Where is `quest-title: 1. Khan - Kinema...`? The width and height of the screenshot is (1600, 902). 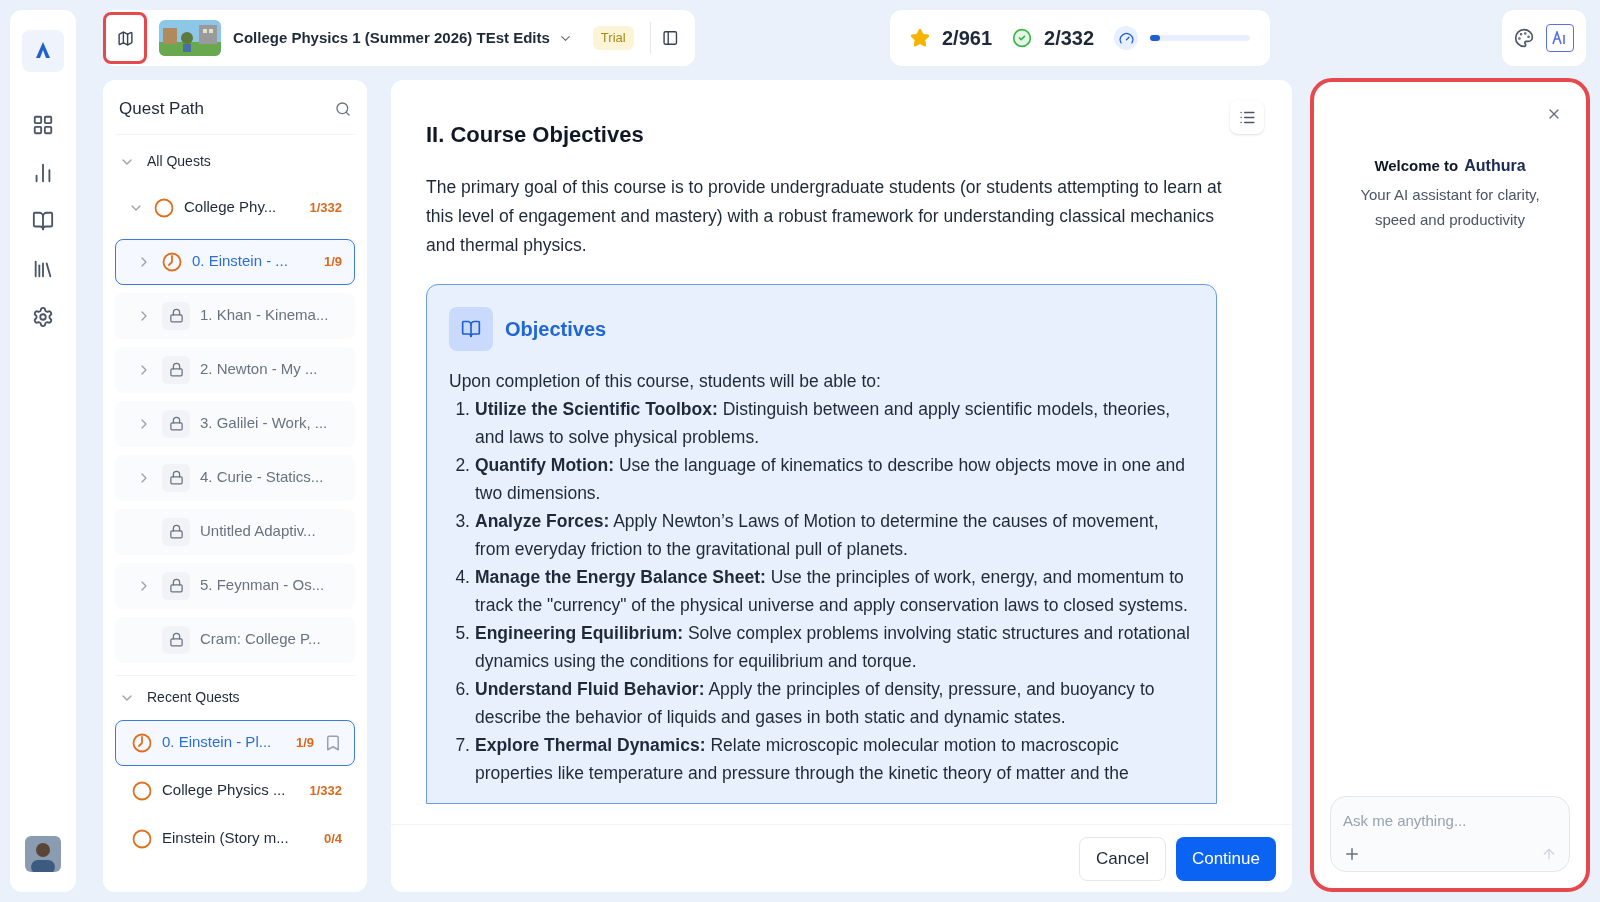 quest-title: 1. Khan - Kinema... is located at coordinates (265, 315).